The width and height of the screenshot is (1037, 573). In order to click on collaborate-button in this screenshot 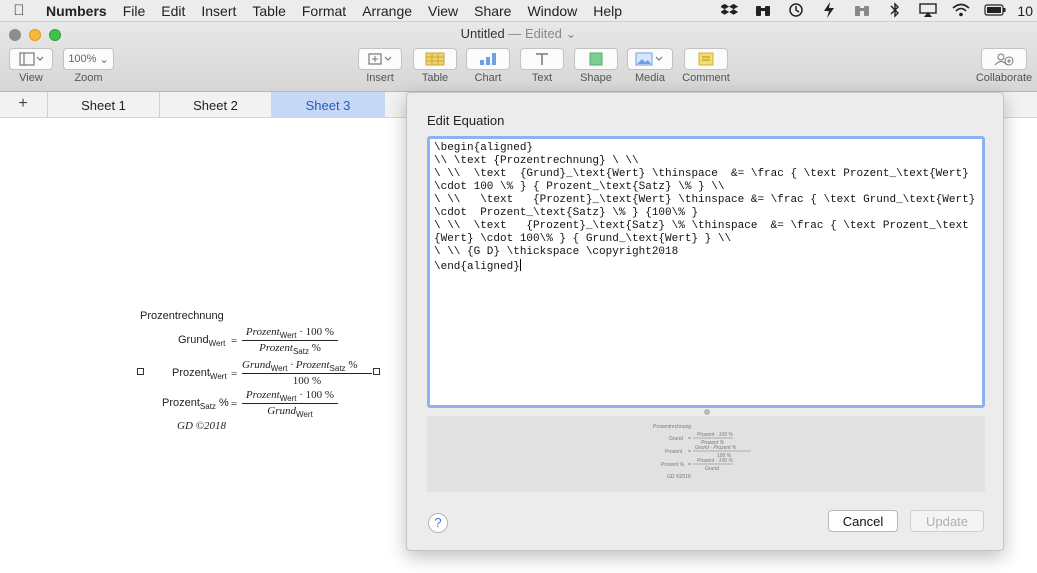, I will do `click(1004, 59)`.